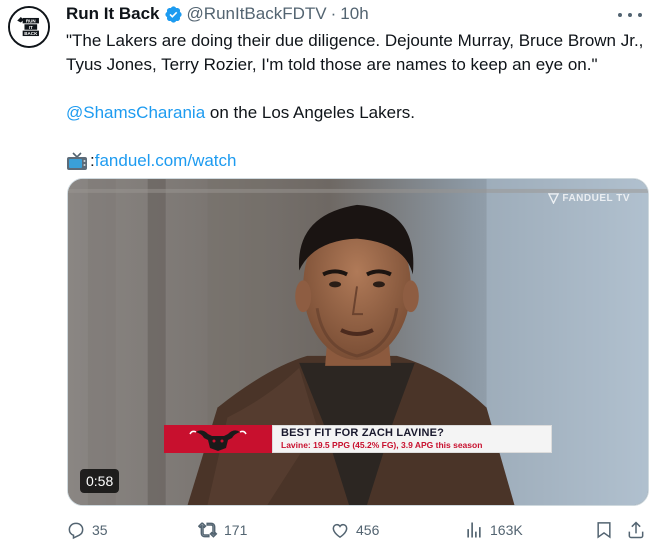 The image size is (660, 554). Describe the element at coordinates (474, 530) in the screenshot. I see `views-icon` at that location.